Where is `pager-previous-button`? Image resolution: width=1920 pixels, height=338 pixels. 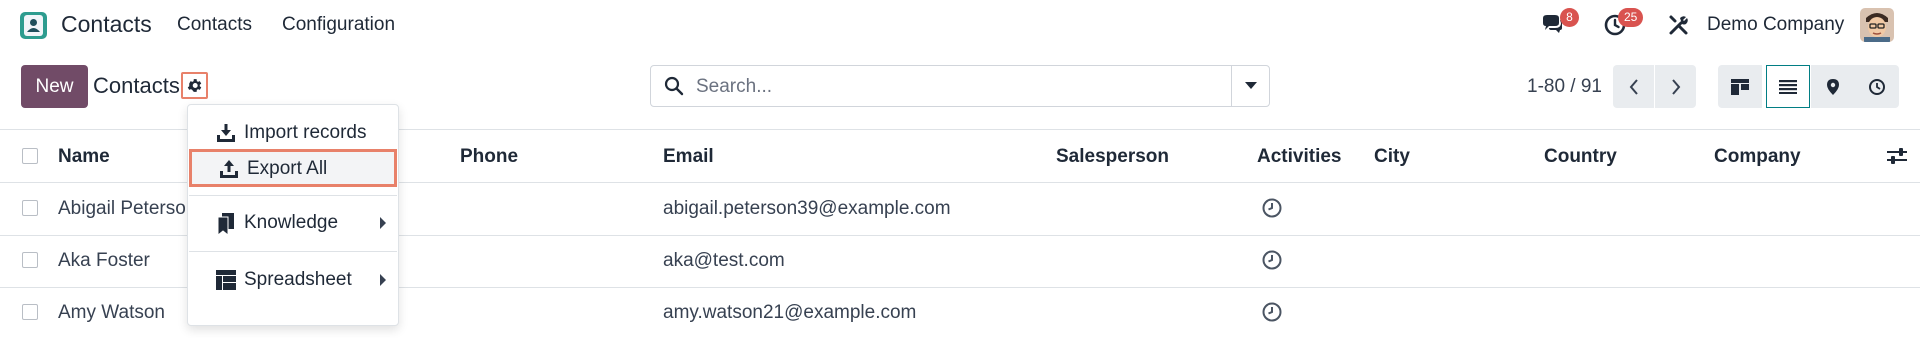
pager-previous-button is located at coordinates (1633, 86).